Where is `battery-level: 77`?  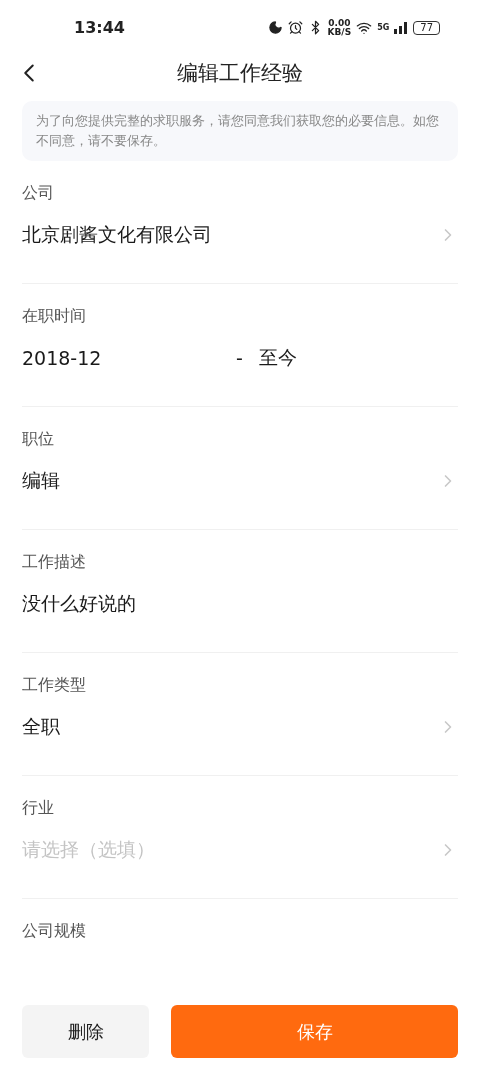
battery-level: 77 is located at coordinates (426, 27).